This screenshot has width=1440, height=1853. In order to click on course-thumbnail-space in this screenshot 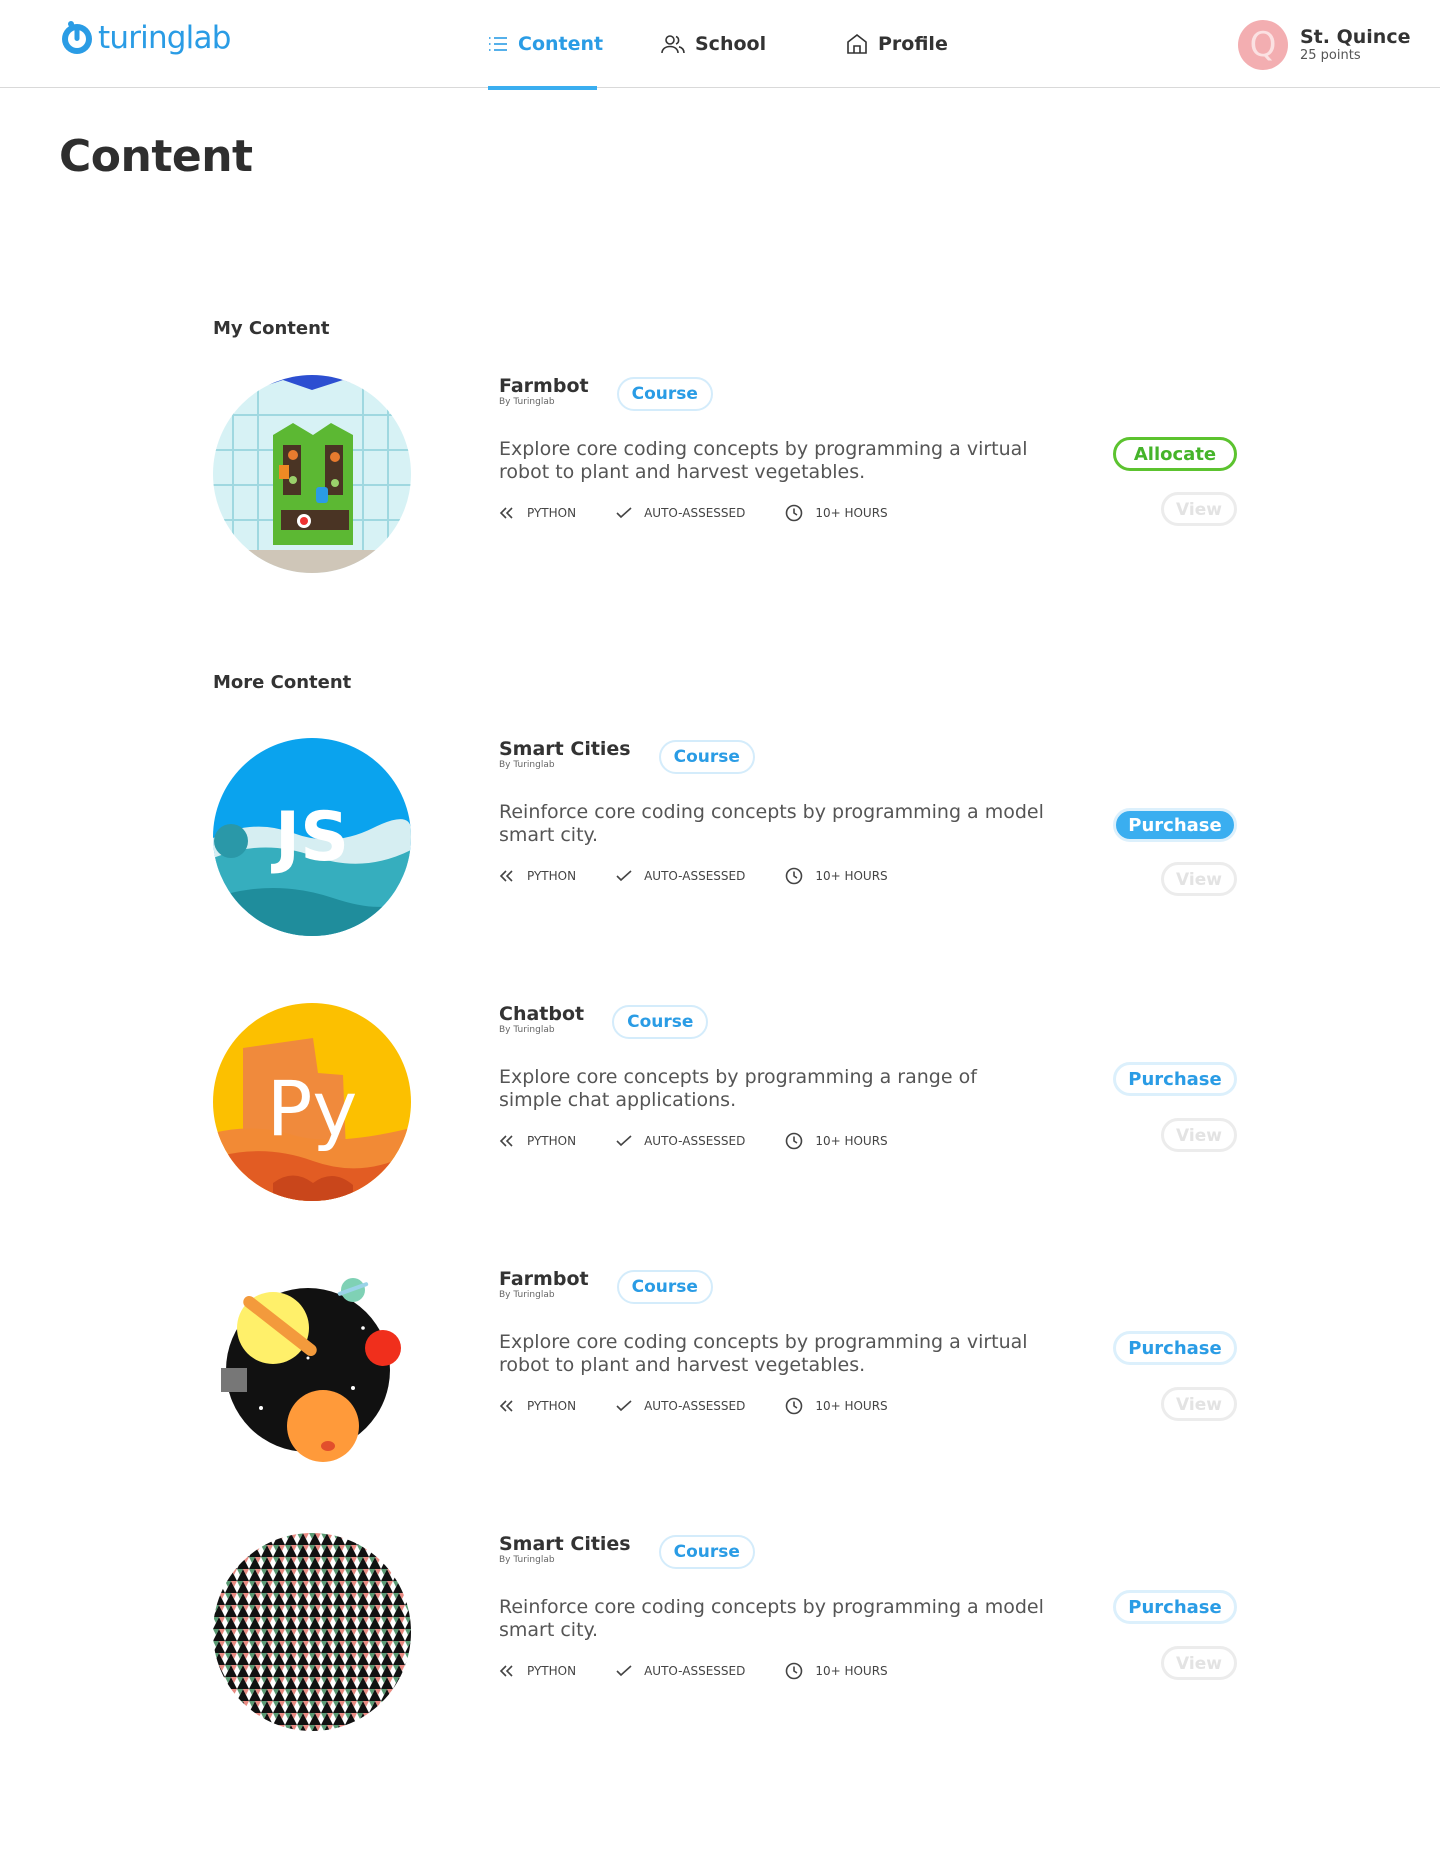, I will do `click(312, 1367)`.